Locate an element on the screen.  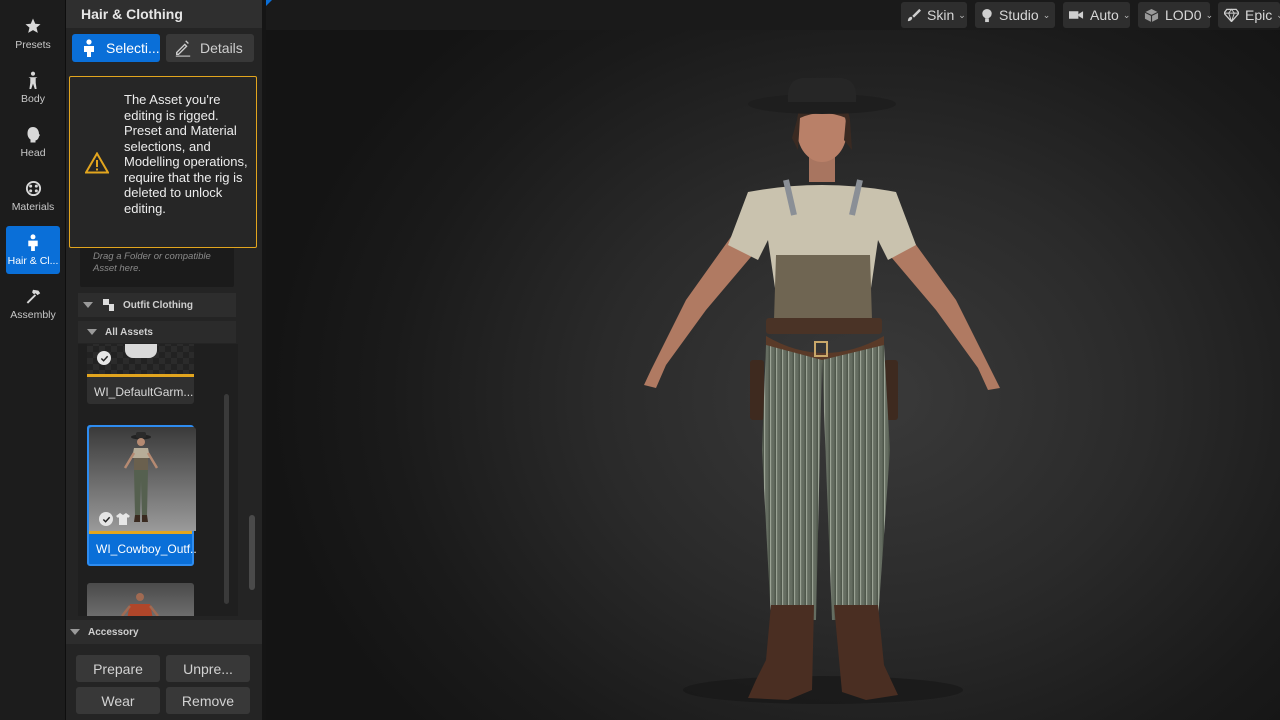
quality-dropdown: Epic ⌄ is located at coordinates (1249, 15).